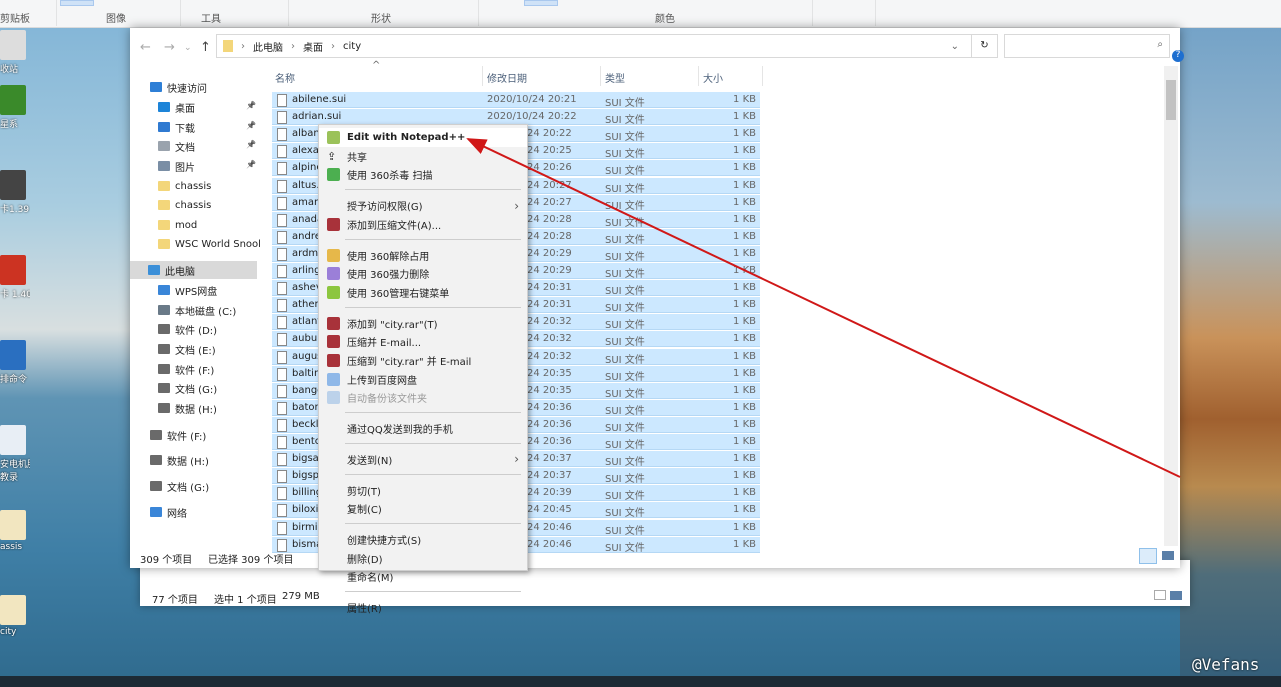 The image size is (1281, 687). Describe the element at coordinates (640, 681) in the screenshot. I see `taskbar` at that location.